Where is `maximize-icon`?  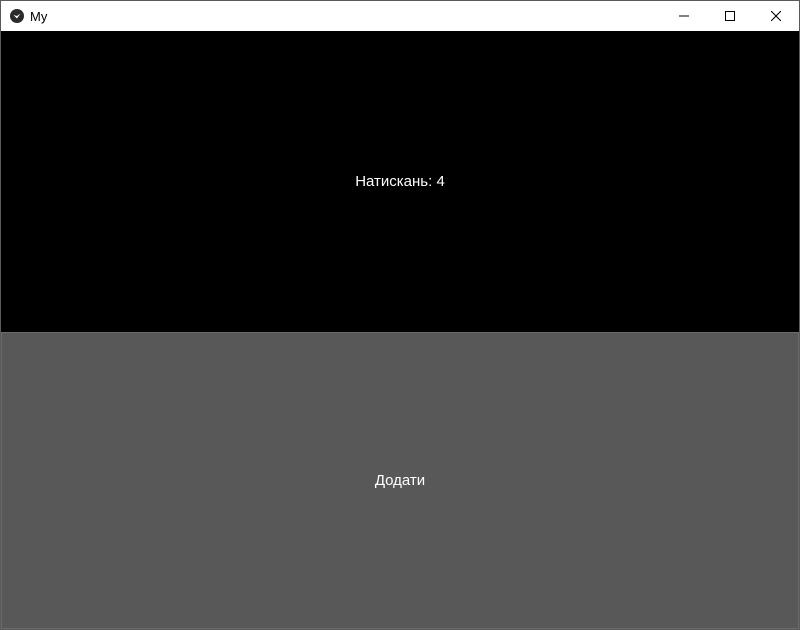 maximize-icon is located at coordinates (730, 16).